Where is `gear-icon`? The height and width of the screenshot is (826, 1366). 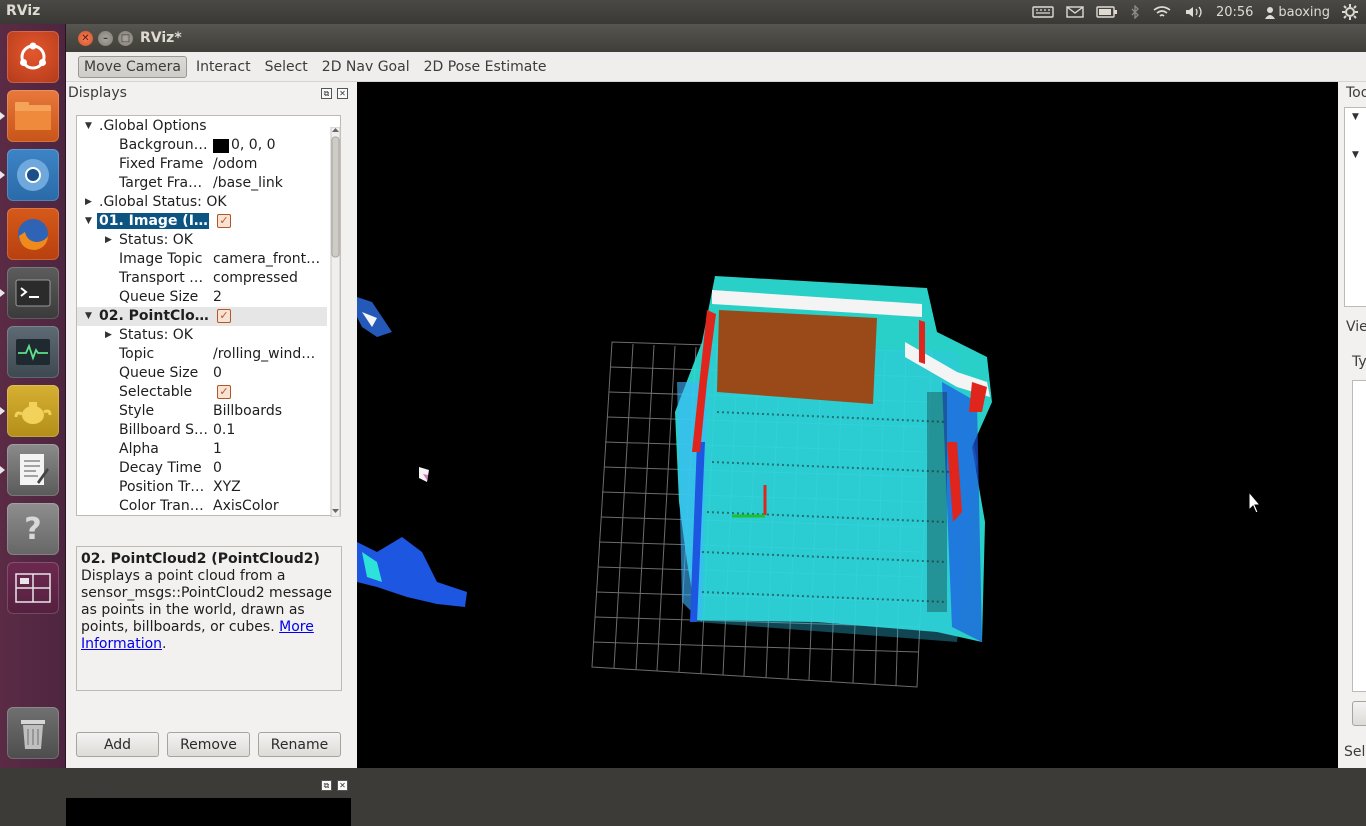
gear-icon is located at coordinates (1350, 12).